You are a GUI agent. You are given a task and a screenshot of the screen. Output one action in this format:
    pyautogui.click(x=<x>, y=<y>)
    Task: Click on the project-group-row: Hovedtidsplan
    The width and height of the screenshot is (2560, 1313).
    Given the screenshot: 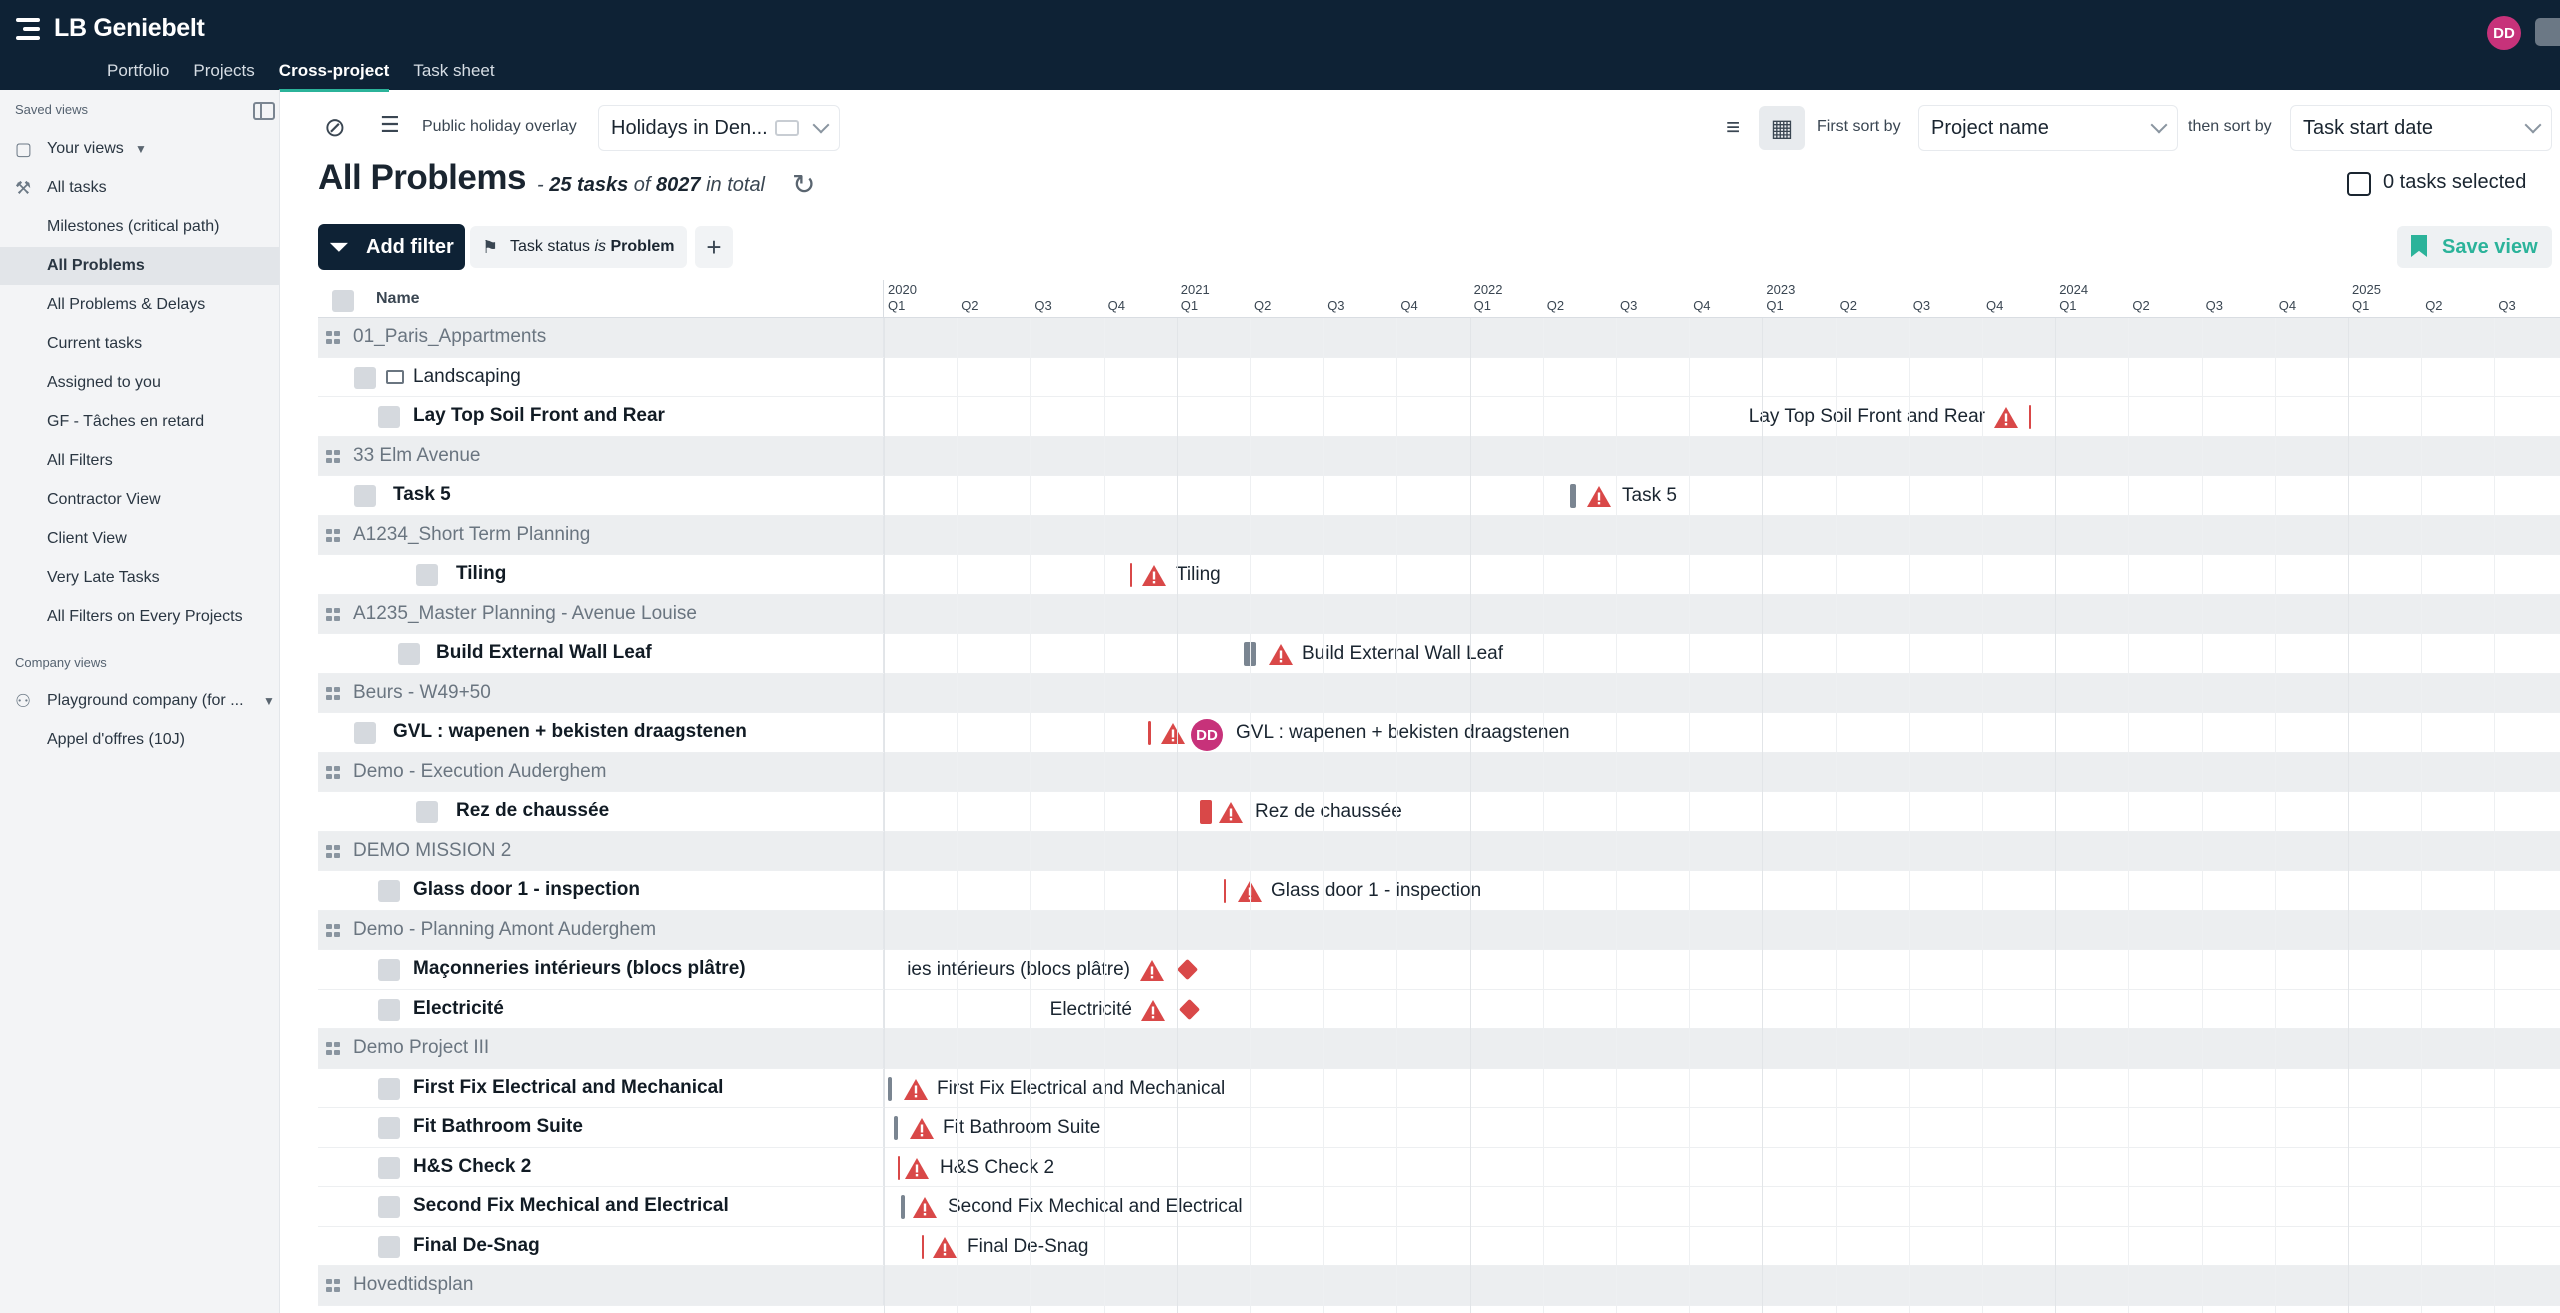 What is the action you would take?
    pyautogui.click(x=1439, y=1286)
    